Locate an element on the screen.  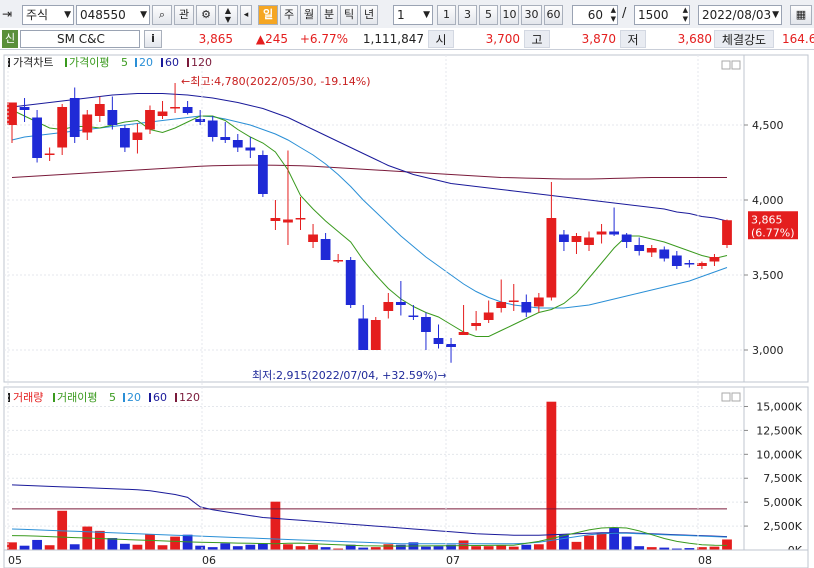
volume-tick-label: 2,500K is located at coordinates (782, 526).